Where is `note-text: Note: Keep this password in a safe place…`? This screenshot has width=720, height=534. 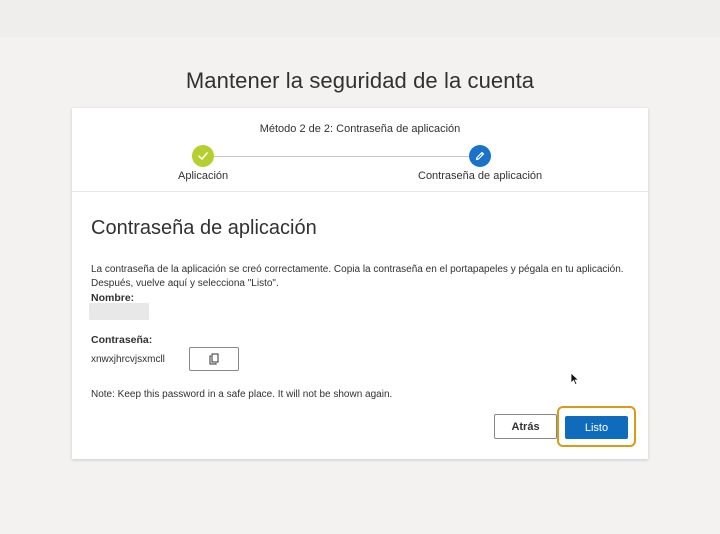 note-text: Note: Keep this password in a safe place… is located at coordinates (242, 394).